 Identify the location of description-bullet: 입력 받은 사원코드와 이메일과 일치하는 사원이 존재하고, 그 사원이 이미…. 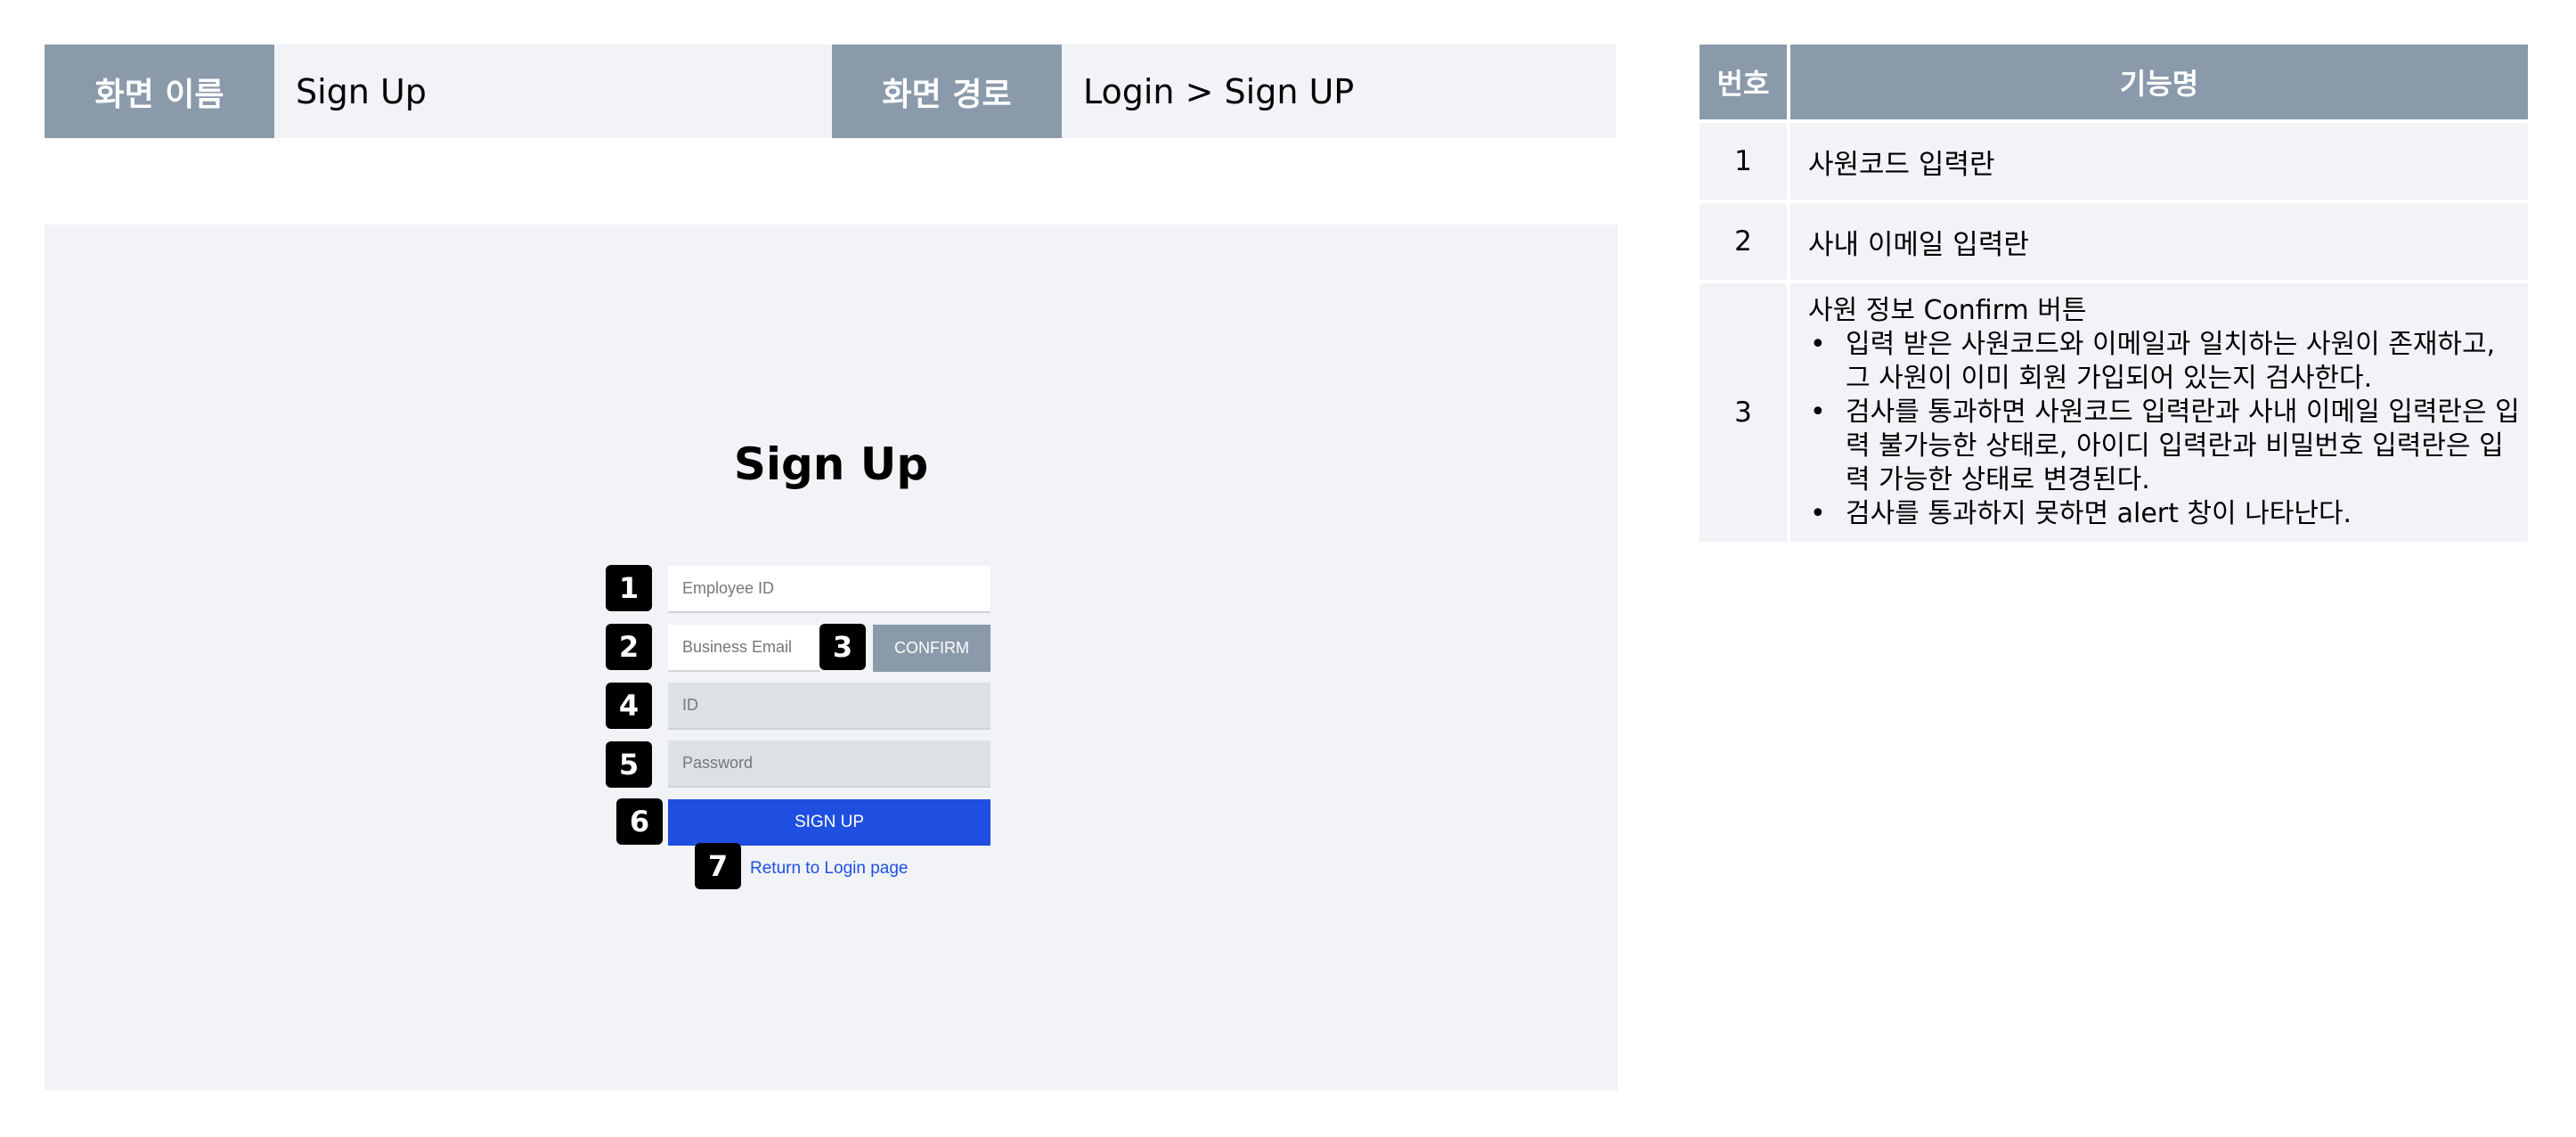
(2168, 362).